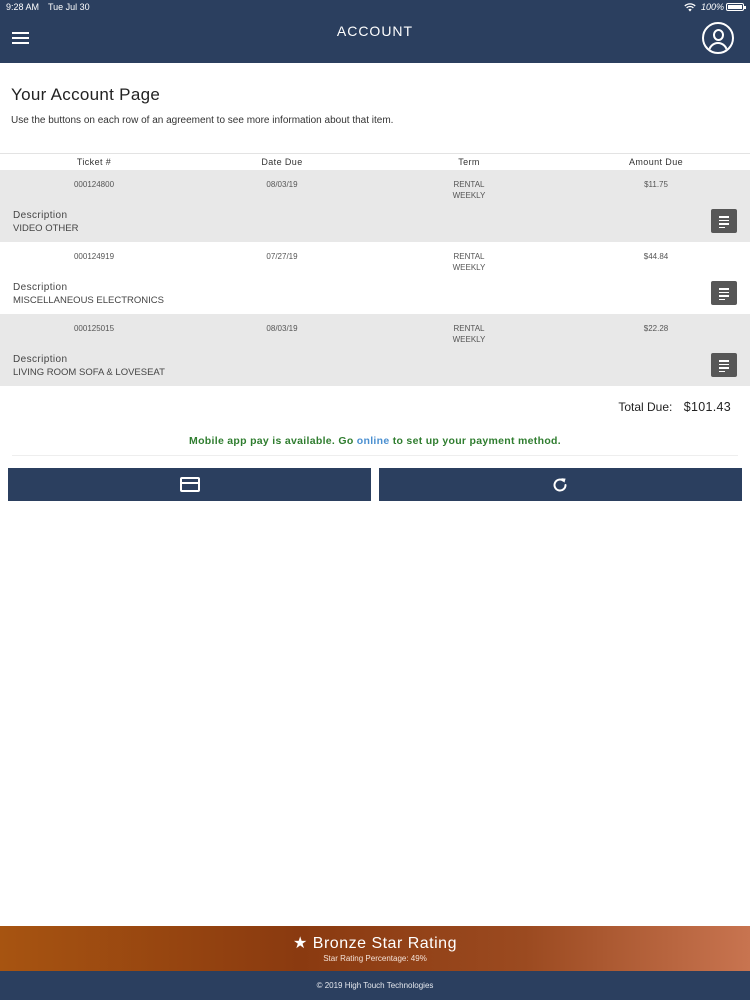 This screenshot has width=750, height=1000. Describe the element at coordinates (656, 328) in the screenshot. I see `amount-due: $22.28` at that location.